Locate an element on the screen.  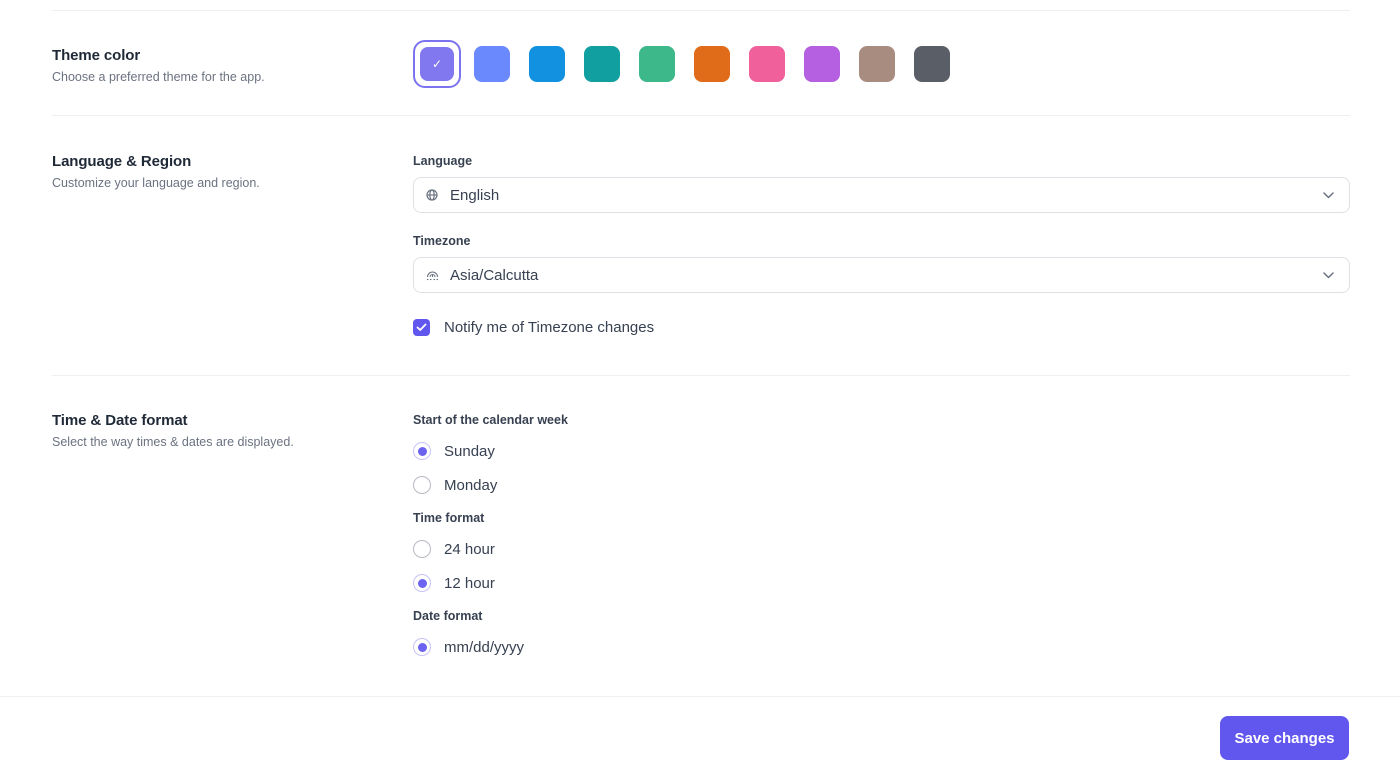
theme-swatch-taupe is located at coordinates (877, 64).